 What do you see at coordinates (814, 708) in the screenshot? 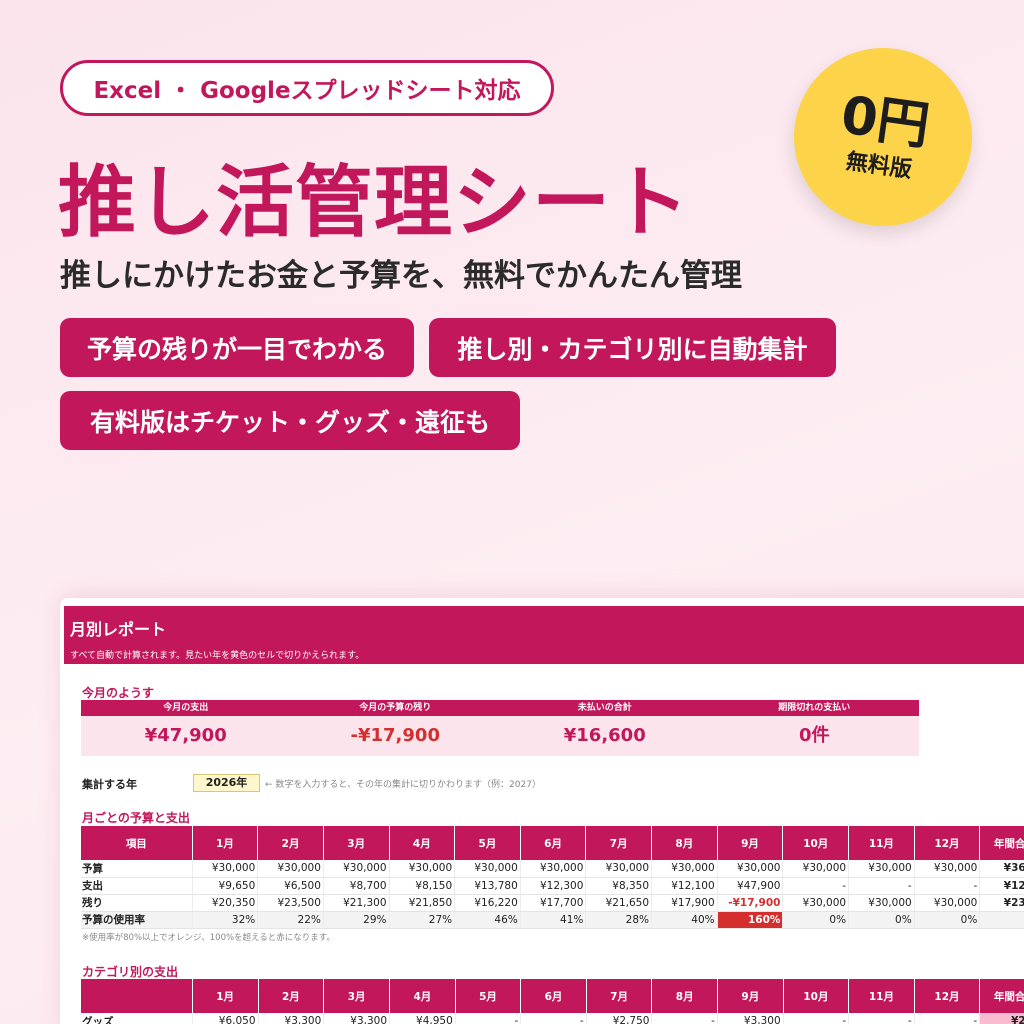
I see `summary-head-overdue: 期限切れの支払い` at bounding box center [814, 708].